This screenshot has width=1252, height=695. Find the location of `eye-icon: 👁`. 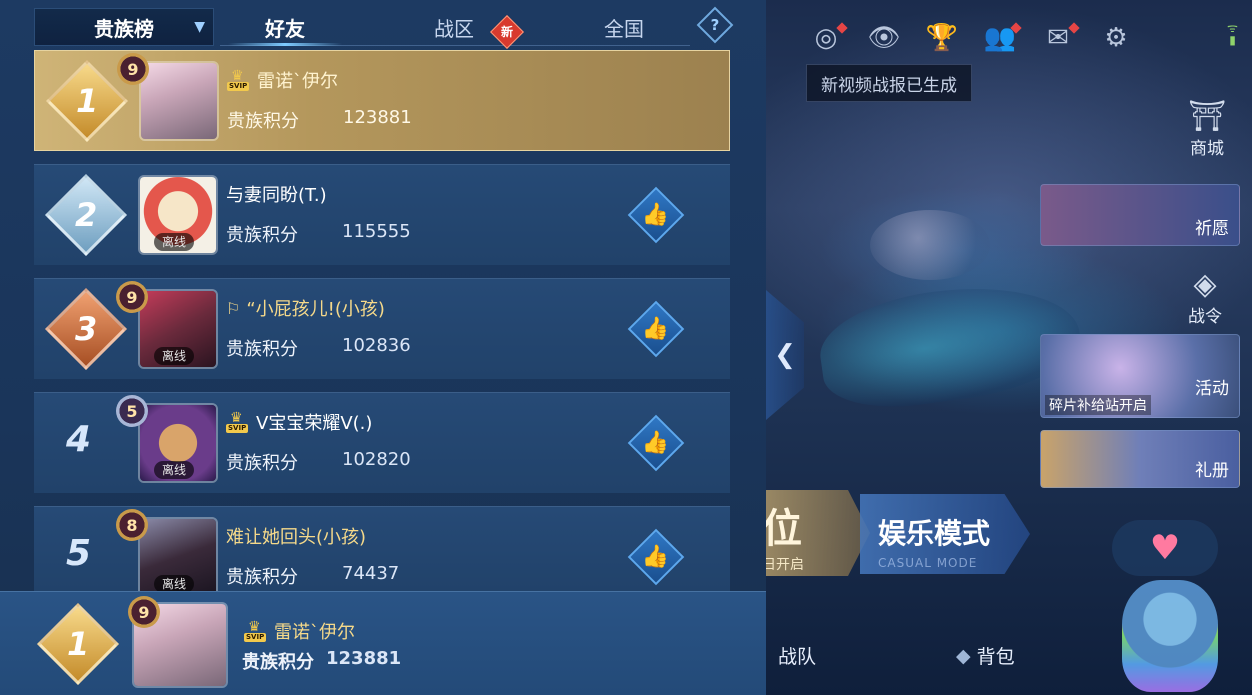

eye-icon: 👁 is located at coordinates (884, 38).